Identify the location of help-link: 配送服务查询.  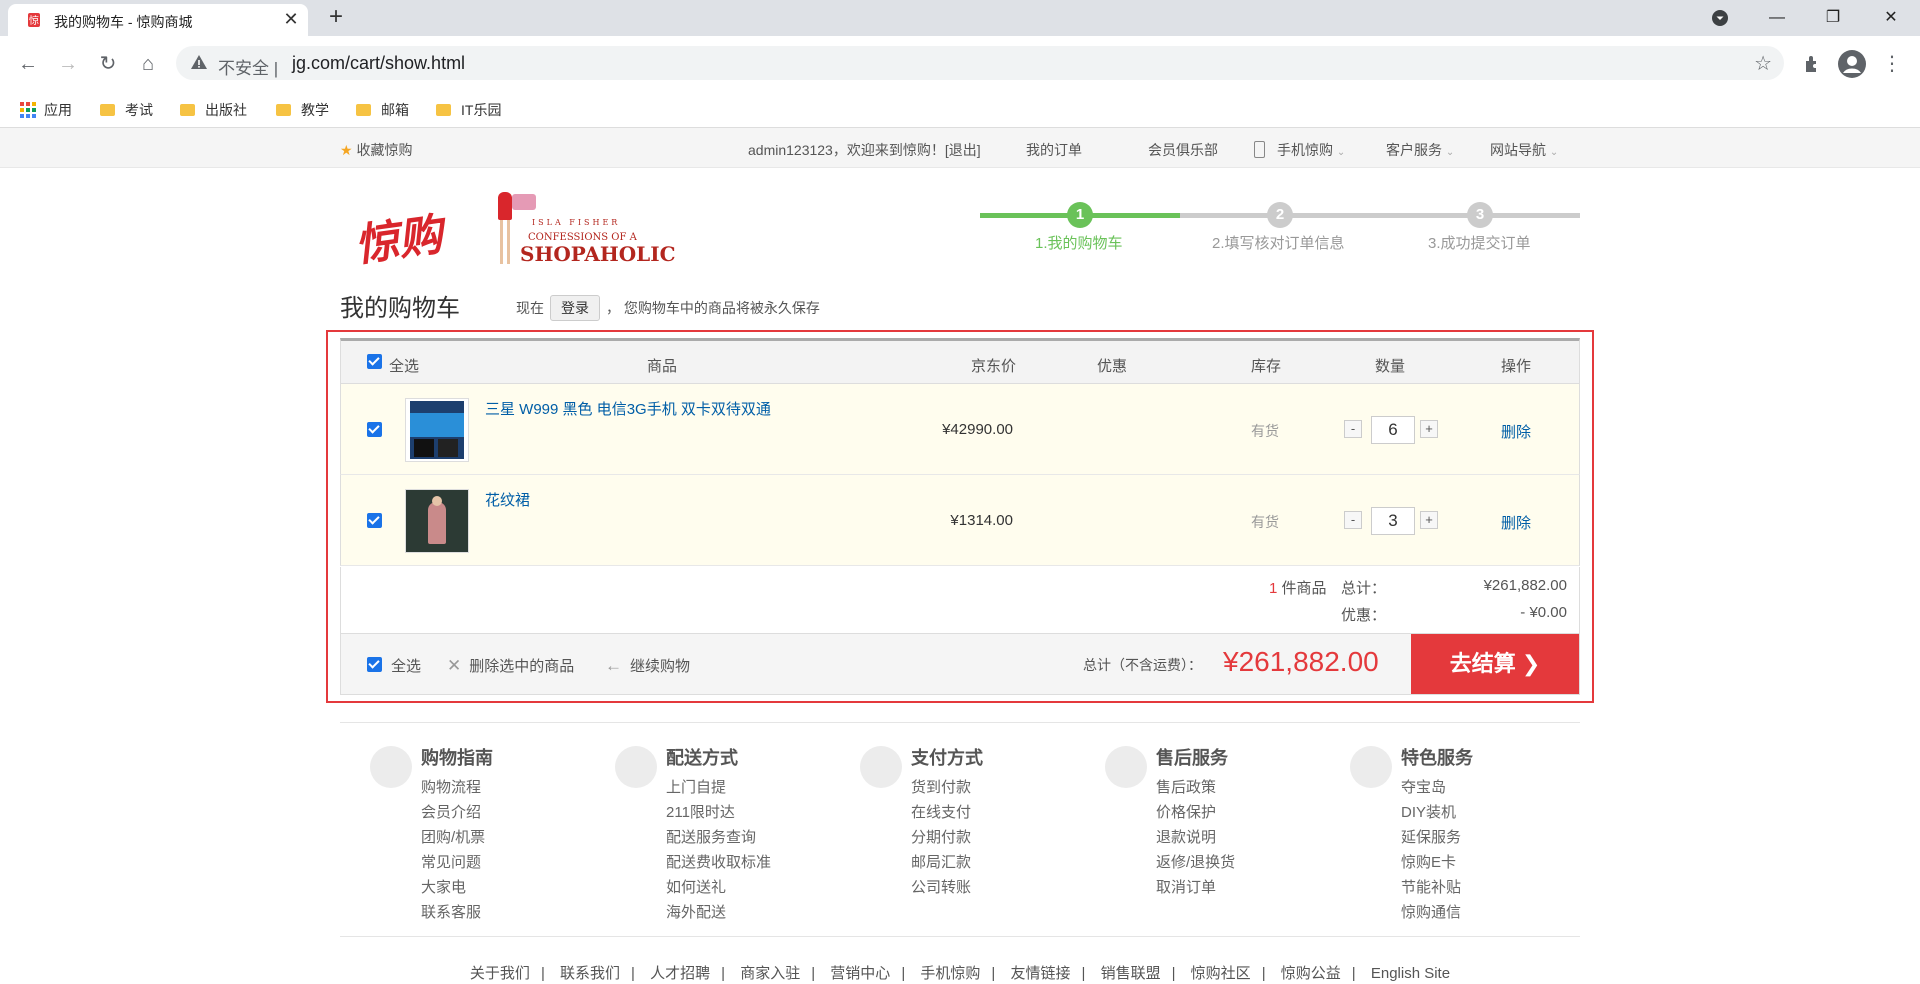
(711, 836).